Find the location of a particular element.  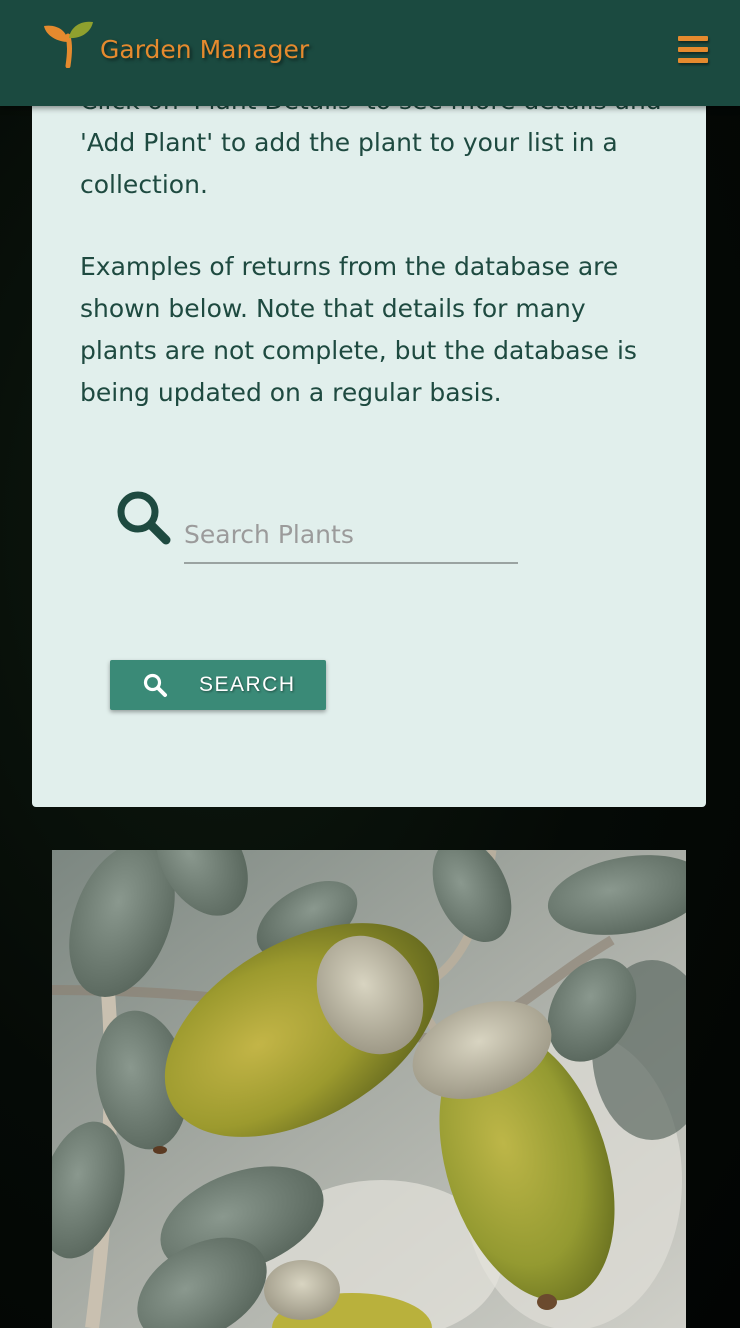

sprout-logo-icon is located at coordinates (69, 43).